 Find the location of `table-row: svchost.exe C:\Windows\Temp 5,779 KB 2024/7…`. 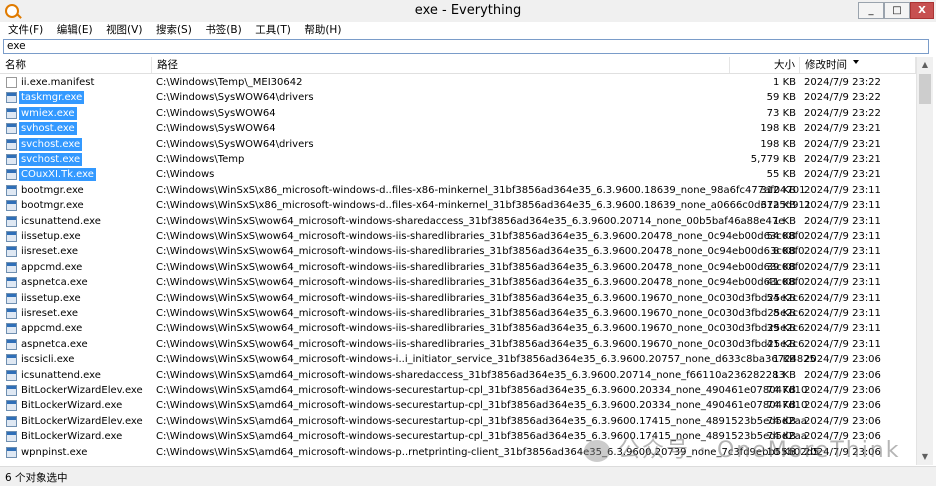

table-row: svchost.exe C:\Windows\Temp 5,779 KB 2024/7… is located at coordinates (458, 159).